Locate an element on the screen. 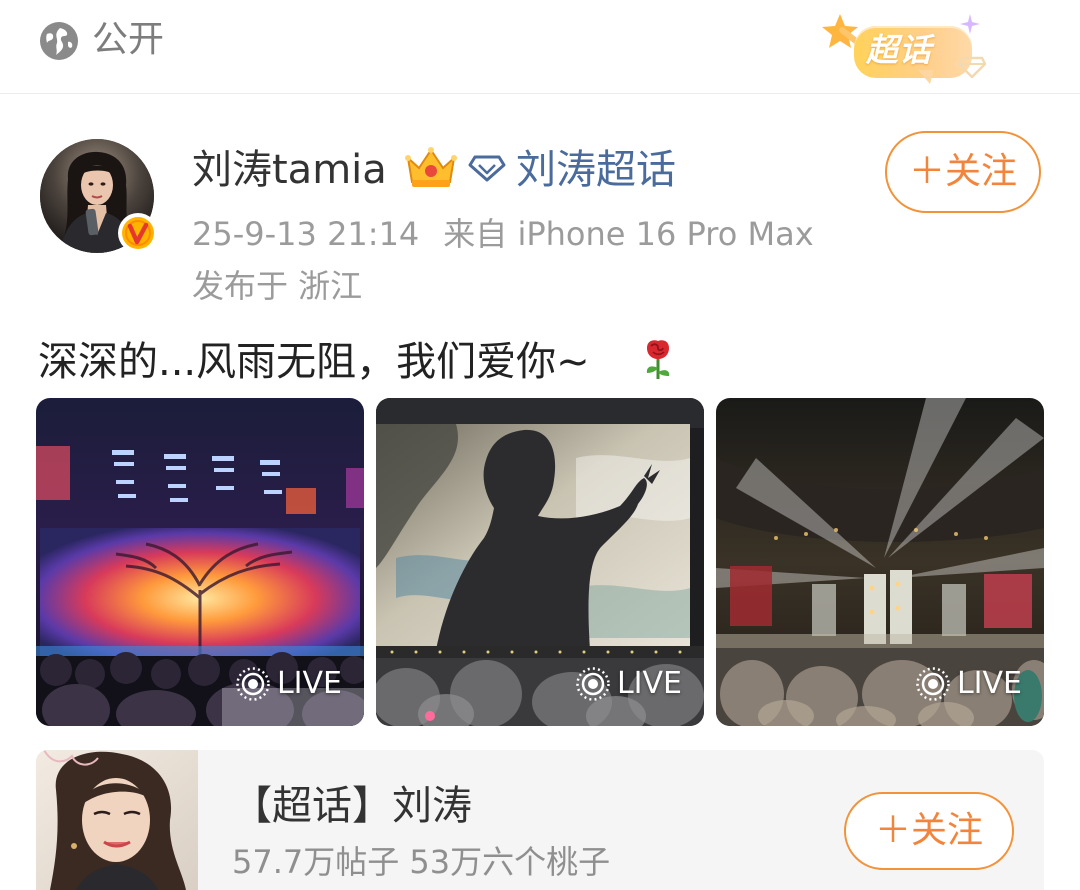  post-meta: 25-9-13 21:14 来自 iPhone 16 Pro Max is located at coordinates (503, 234).